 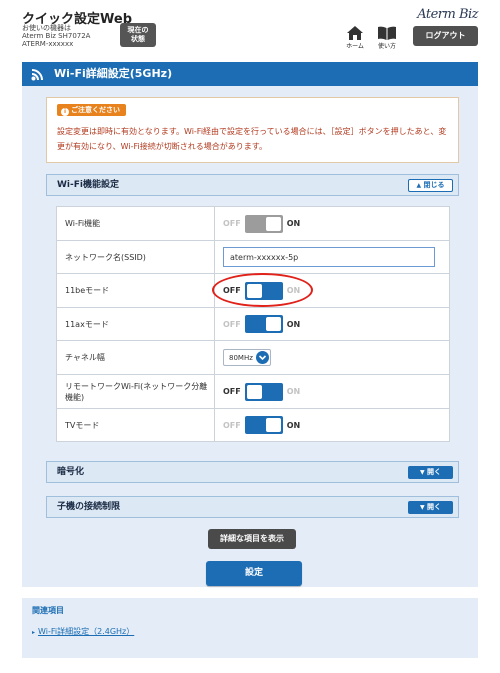 I want to click on current-status-button: 現在の 状態, so click(x=138, y=35).